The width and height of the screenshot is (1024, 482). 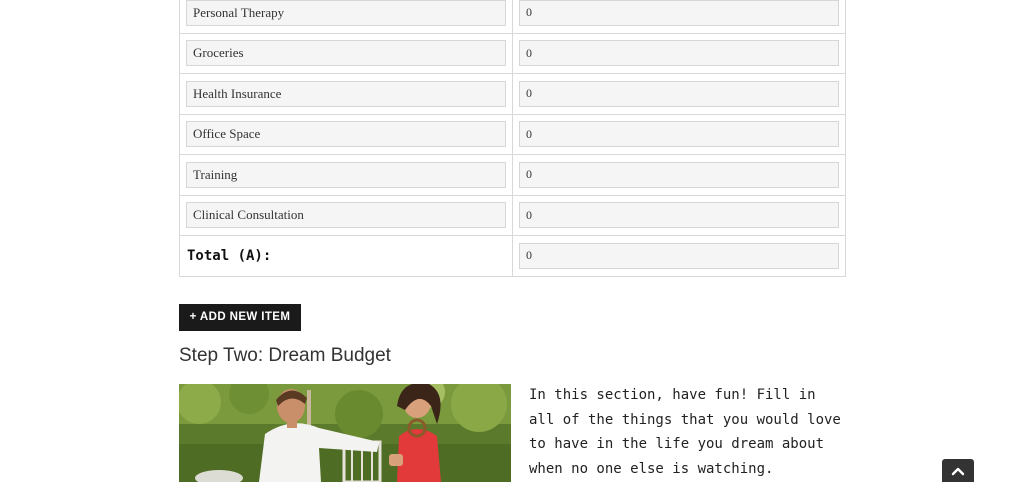 What do you see at coordinates (240, 317) in the screenshot?
I see `add-new-item-button: + ADD NEW ITEM` at bounding box center [240, 317].